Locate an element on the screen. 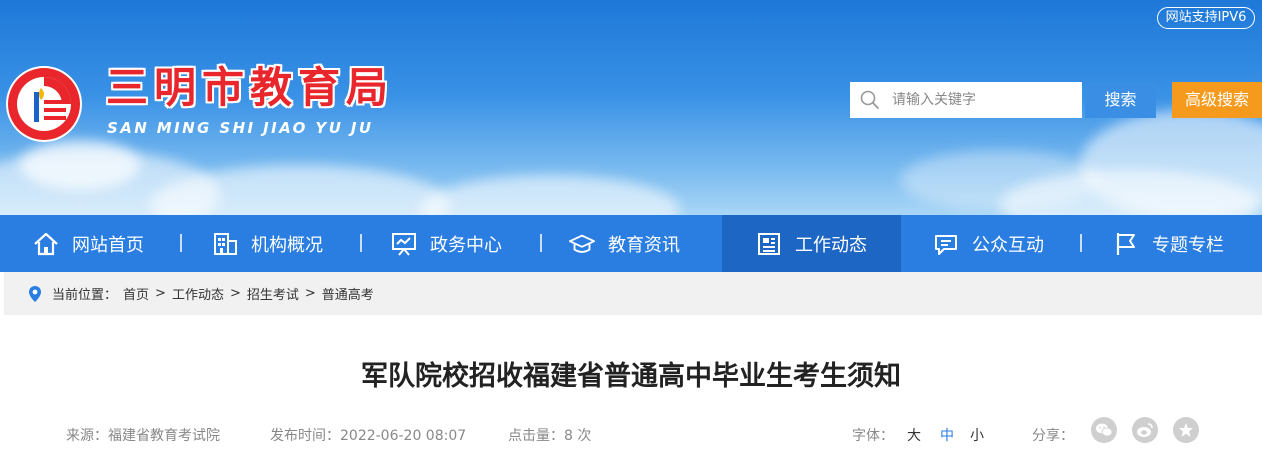 The height and width of the screenshot is (458, 1262). nav-item-work-updates: 工作动态 is located at coordinates (811, 243).